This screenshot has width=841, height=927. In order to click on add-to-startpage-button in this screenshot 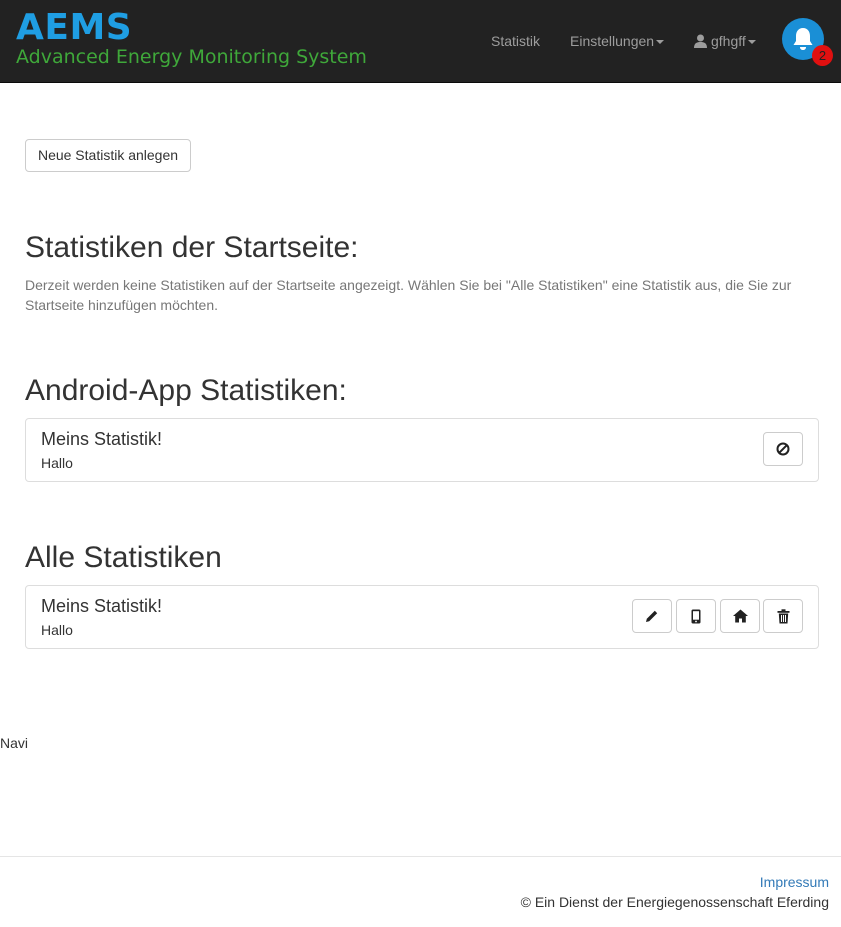, I will do `click(740, 616)`.